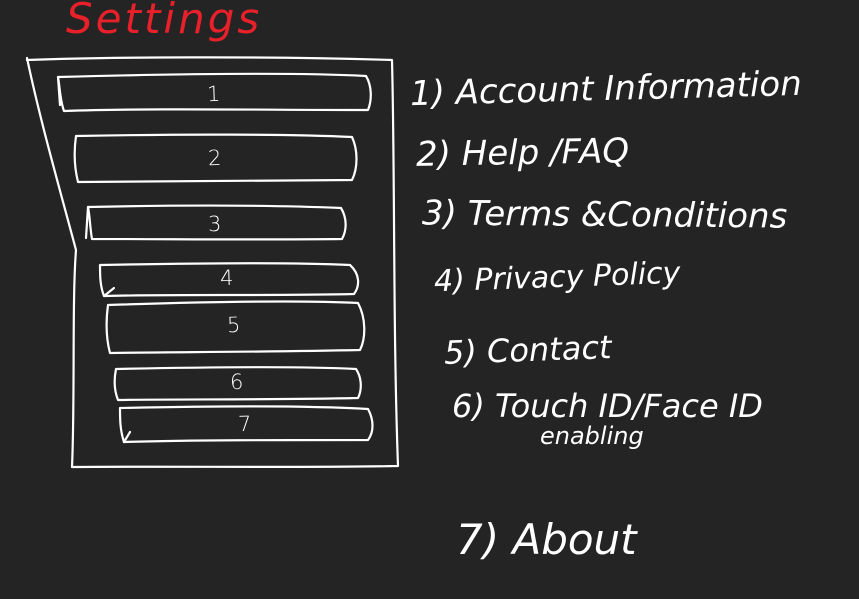 The image size is (859, 599). What do you see at coordinates (522, 153) in the screenshot?
I see `legend-item-help-faq: 2) Help /FAQ` at bounding box center [522, 153].